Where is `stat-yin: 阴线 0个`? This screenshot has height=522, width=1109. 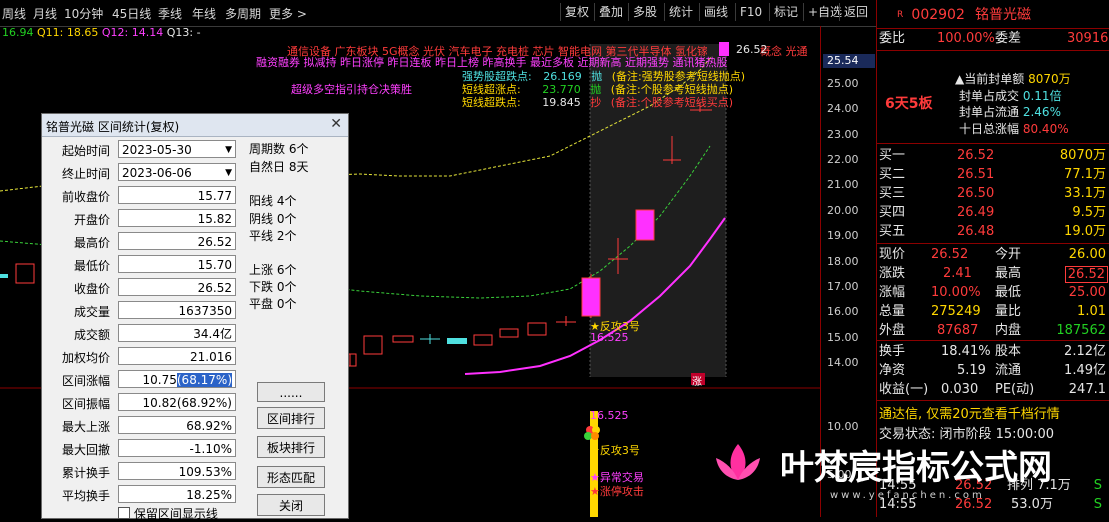 stat-yin: 阴线 0个 is located at coordinates (273, 219).